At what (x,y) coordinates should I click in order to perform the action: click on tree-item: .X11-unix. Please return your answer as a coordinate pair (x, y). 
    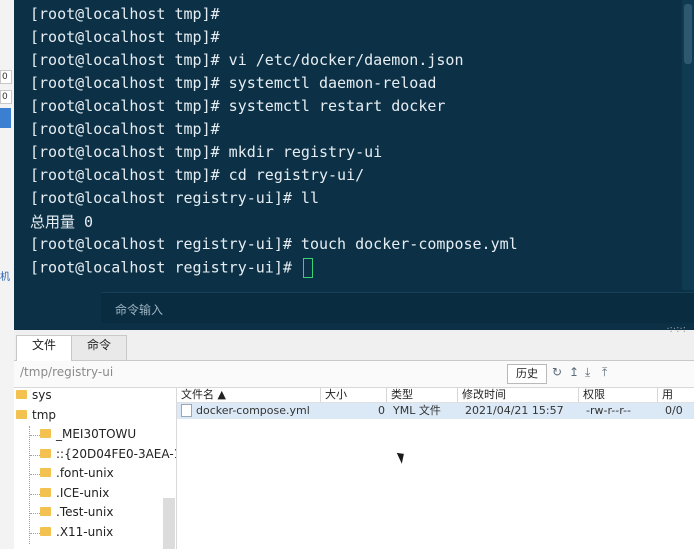
    Looking at the image, I should click on (76, 534).